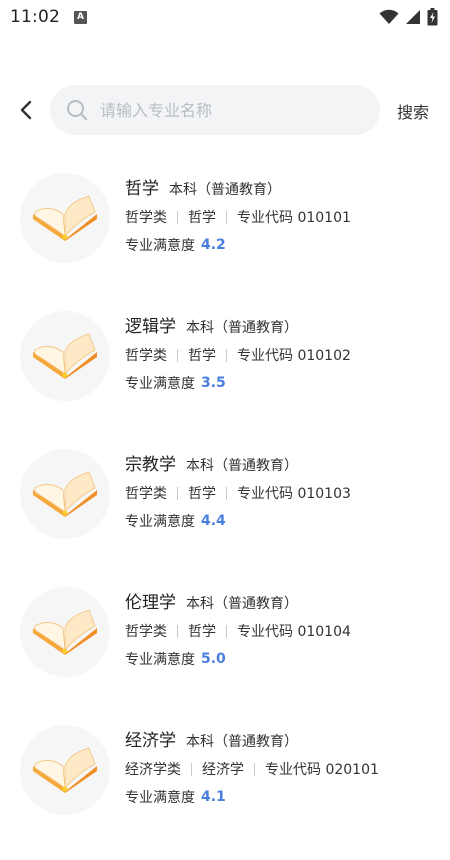 This screenshot has width=450, height=860. What do you see at coordinates (294, 494) in the screenshot?
I see `major-code: 专业代码 010103` at bounding box center [294, 494].